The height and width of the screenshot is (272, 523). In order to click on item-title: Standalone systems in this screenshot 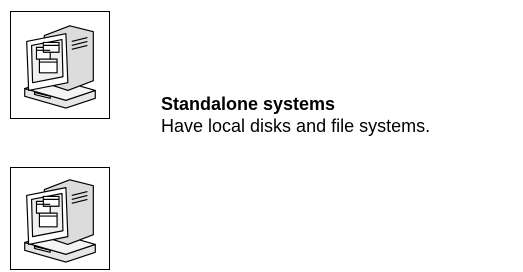, I will do `click(248, 104)`.